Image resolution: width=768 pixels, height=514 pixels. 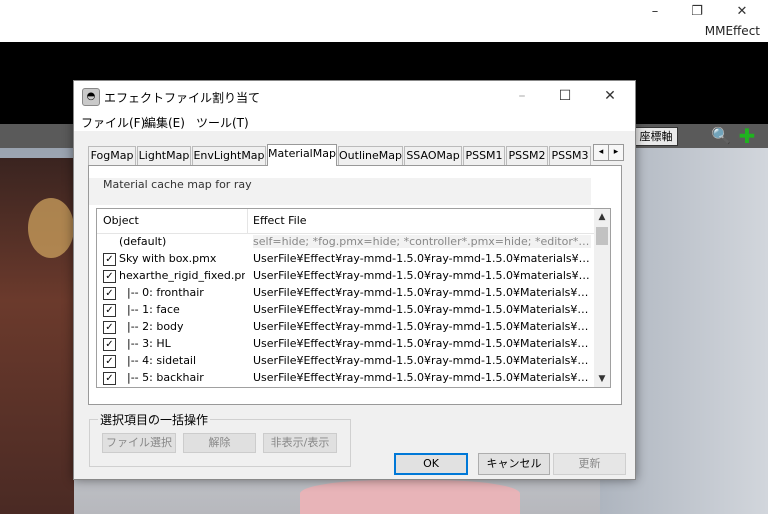 What do you see at coordinates (601, 152) in the screenshot?
I see `tab-scroll-left-button: ◂` at bounding box center [601, 152].